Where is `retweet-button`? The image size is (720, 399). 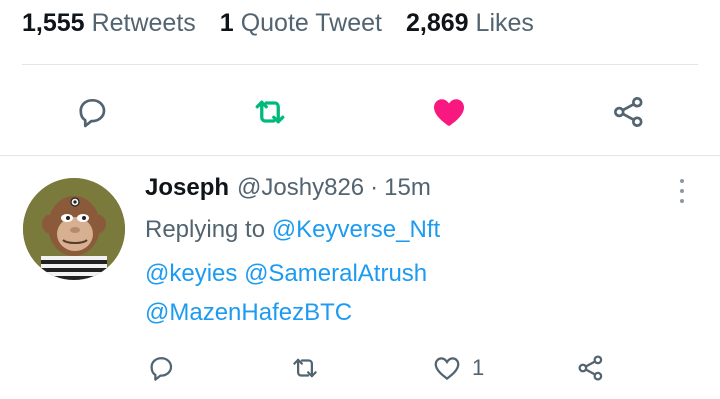
retweet-button is located at coordinates (270, 112).